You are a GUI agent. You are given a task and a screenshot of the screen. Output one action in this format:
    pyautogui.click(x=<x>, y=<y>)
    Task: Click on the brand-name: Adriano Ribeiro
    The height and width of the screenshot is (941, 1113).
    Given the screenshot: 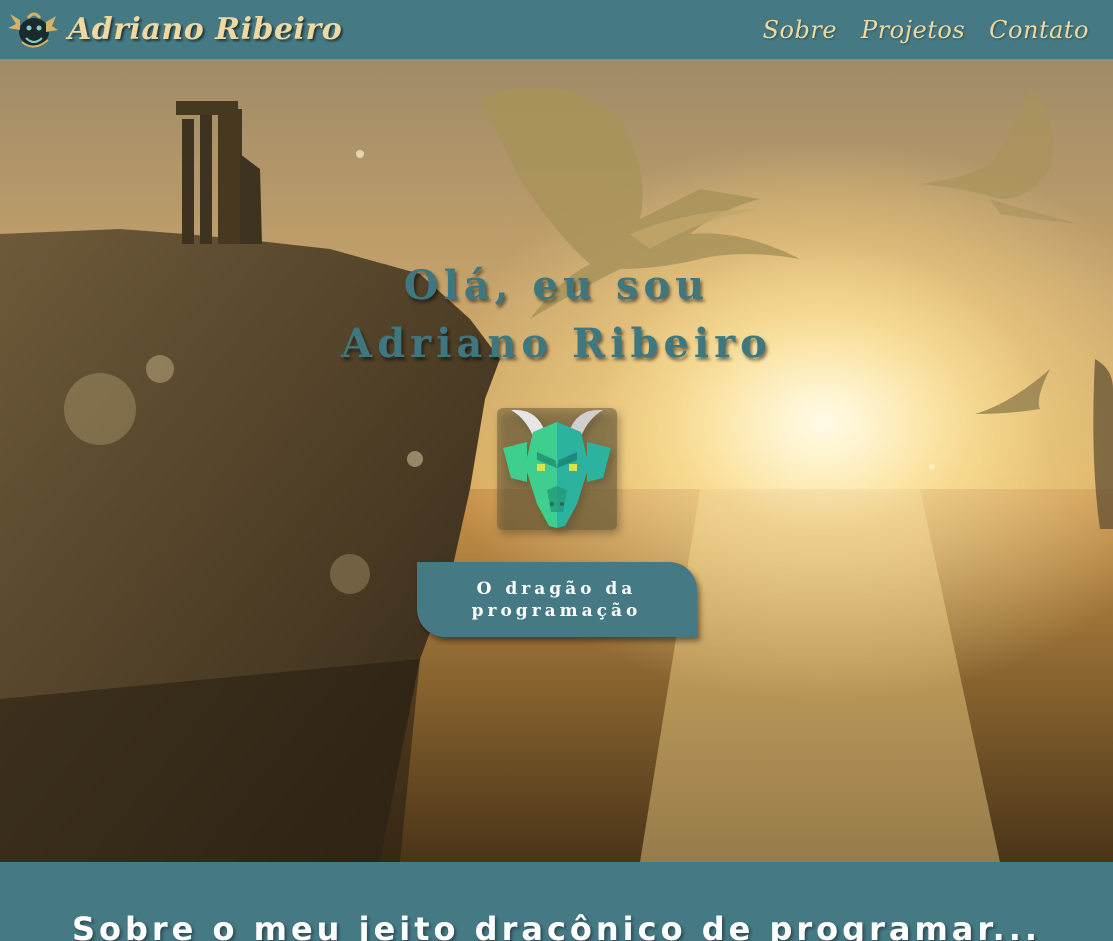 What is the action you would take?
    pyautogui.click(x=205, y=29)
    